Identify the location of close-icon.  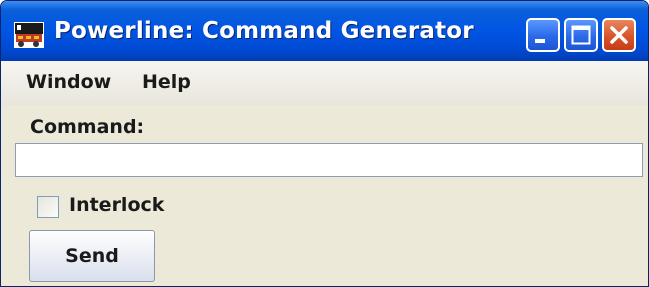
(619, 35).